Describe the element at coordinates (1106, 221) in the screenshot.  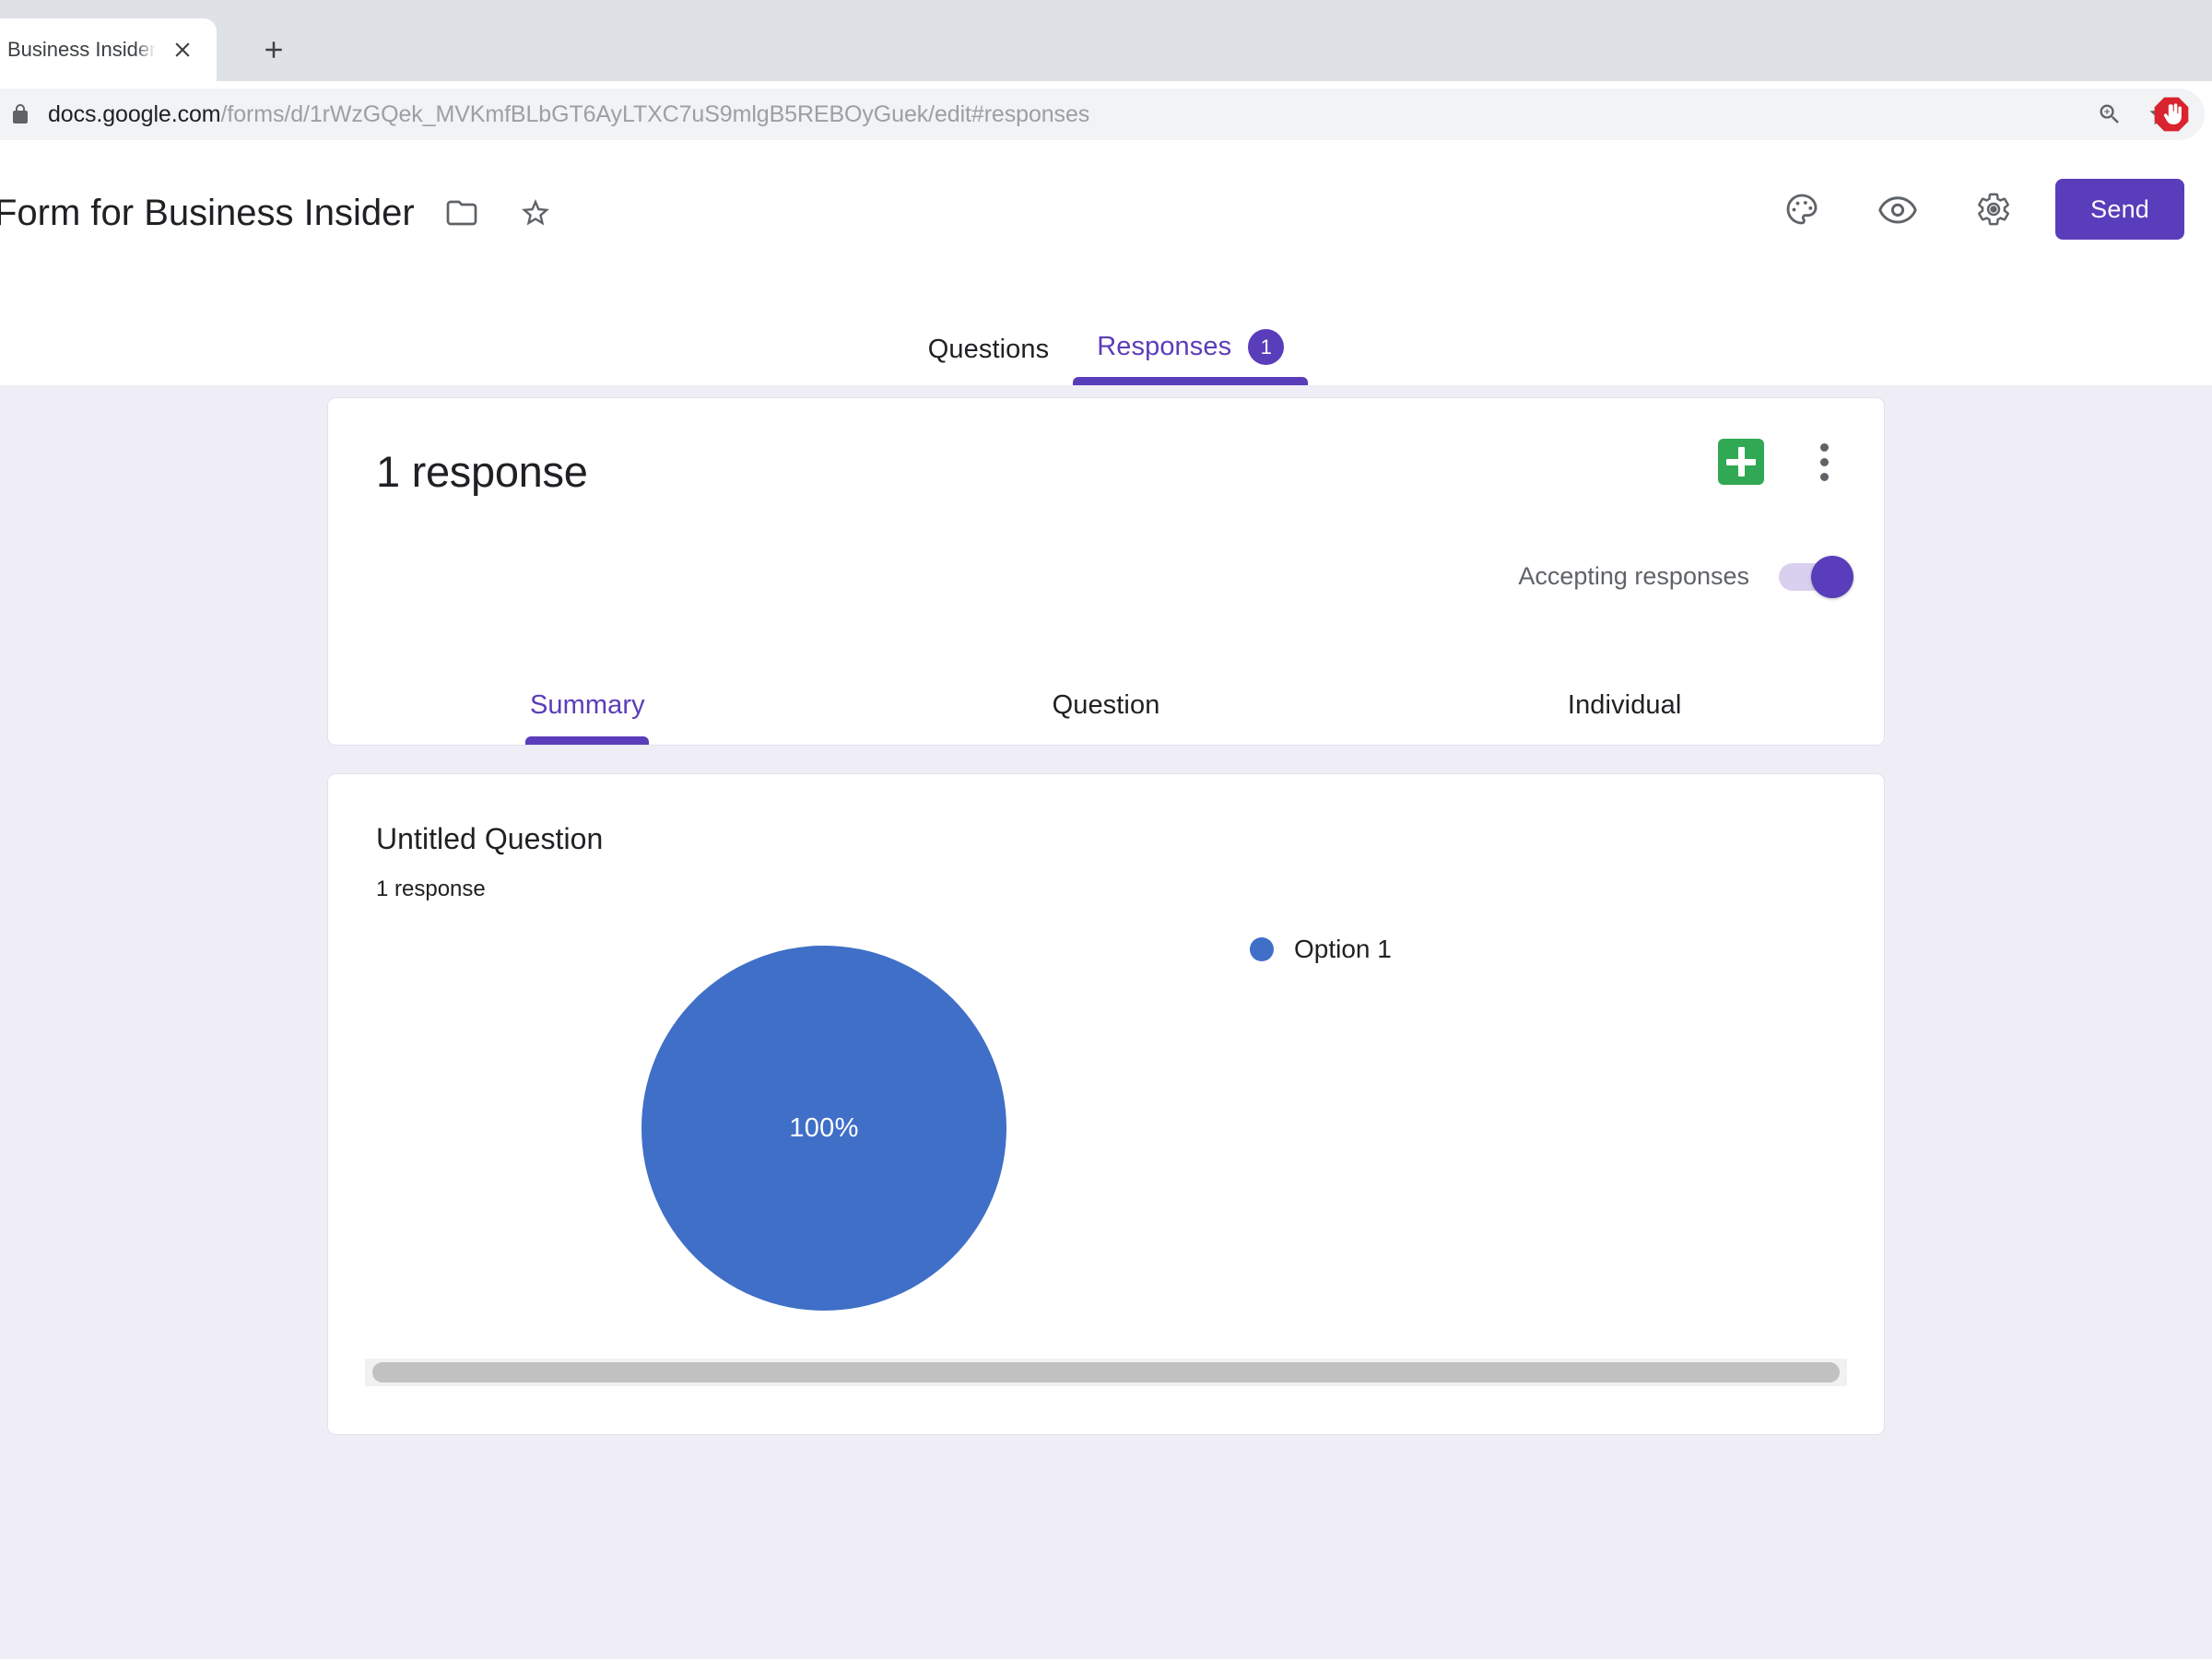
I see `forms-header: Form for Business Insider Send` at that location.